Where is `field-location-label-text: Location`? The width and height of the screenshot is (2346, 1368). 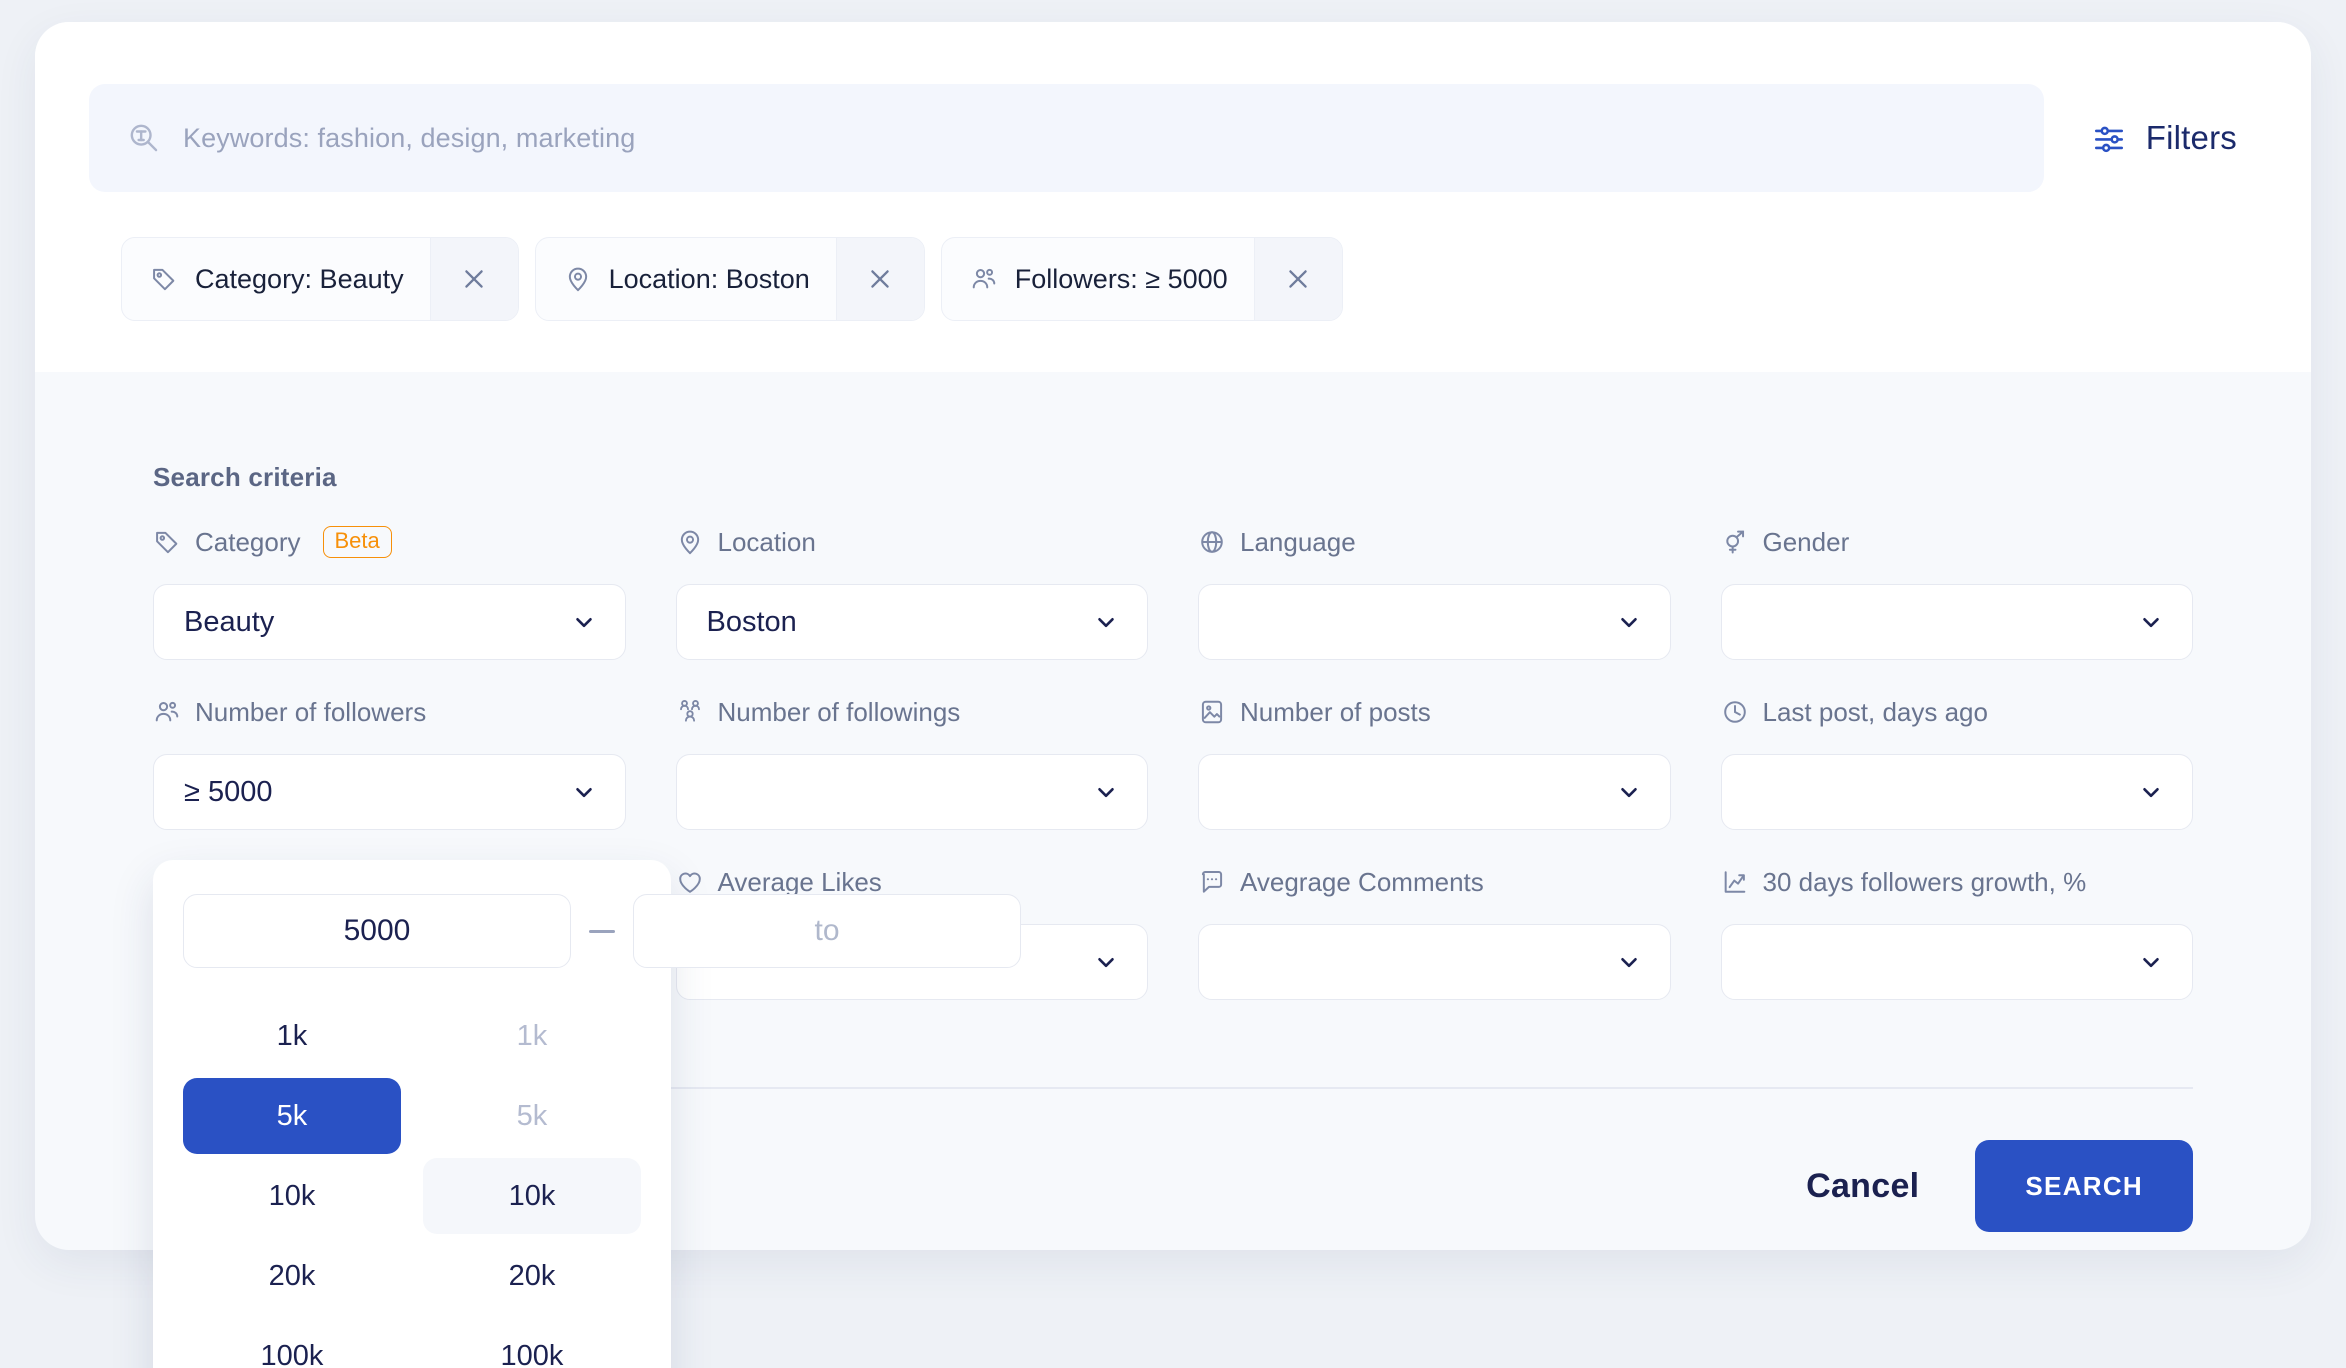
field-location-label-text: Location is located at coordinates (766, 541).